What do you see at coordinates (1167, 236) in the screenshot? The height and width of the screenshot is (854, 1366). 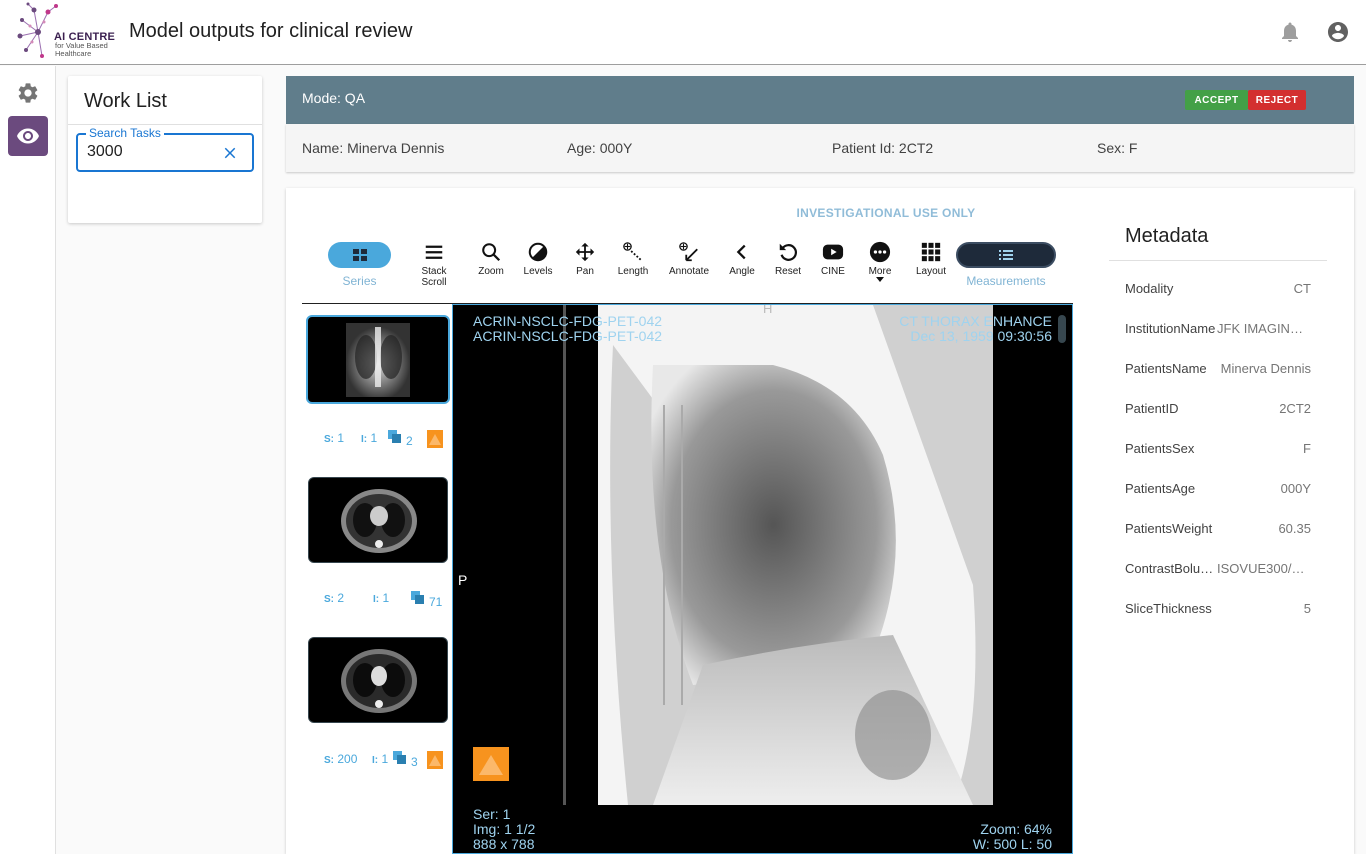 I see `metadata-title: Metadata` at bounding box center [1167, 236].